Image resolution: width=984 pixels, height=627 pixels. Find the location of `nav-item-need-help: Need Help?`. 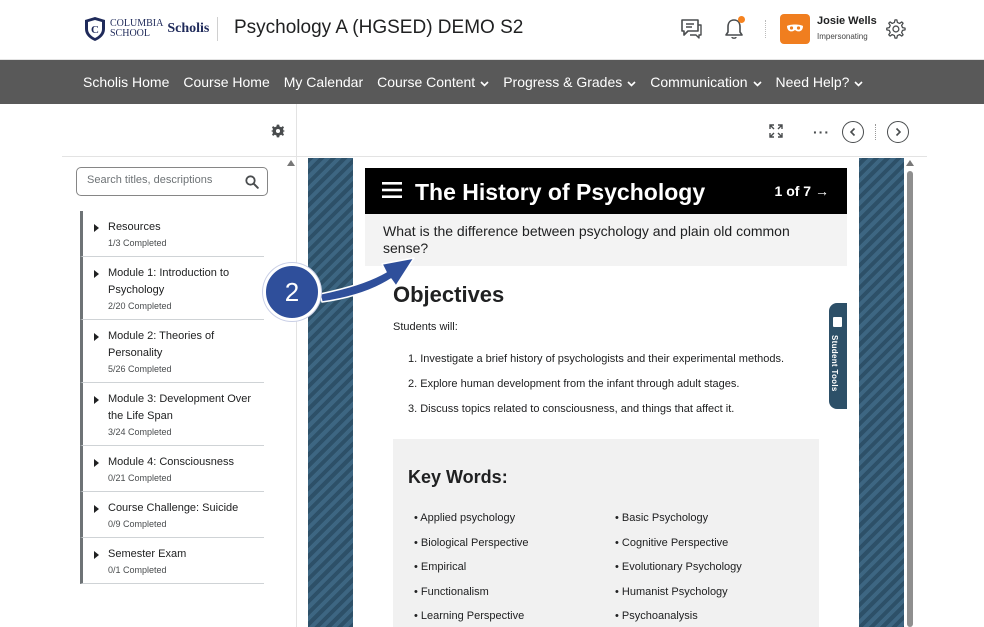

nav-item-need-help: Need Help? is located at coordinates (820, 82).